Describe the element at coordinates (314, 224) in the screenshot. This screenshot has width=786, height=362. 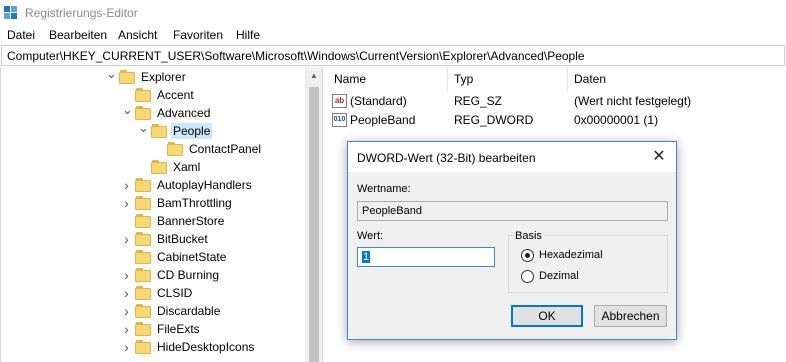
I see `scrollbar-thumb` at that location.